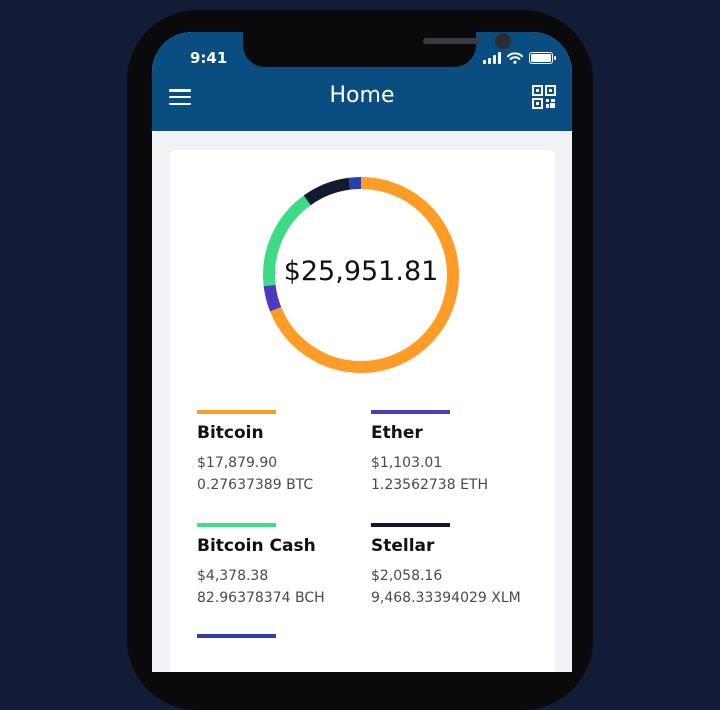  Describe the element at coordinates (284, 451) in the screenshot. I see `coin-bitcoin: Bitcoin $17,879.90 0.27637389 BTC` at that location.